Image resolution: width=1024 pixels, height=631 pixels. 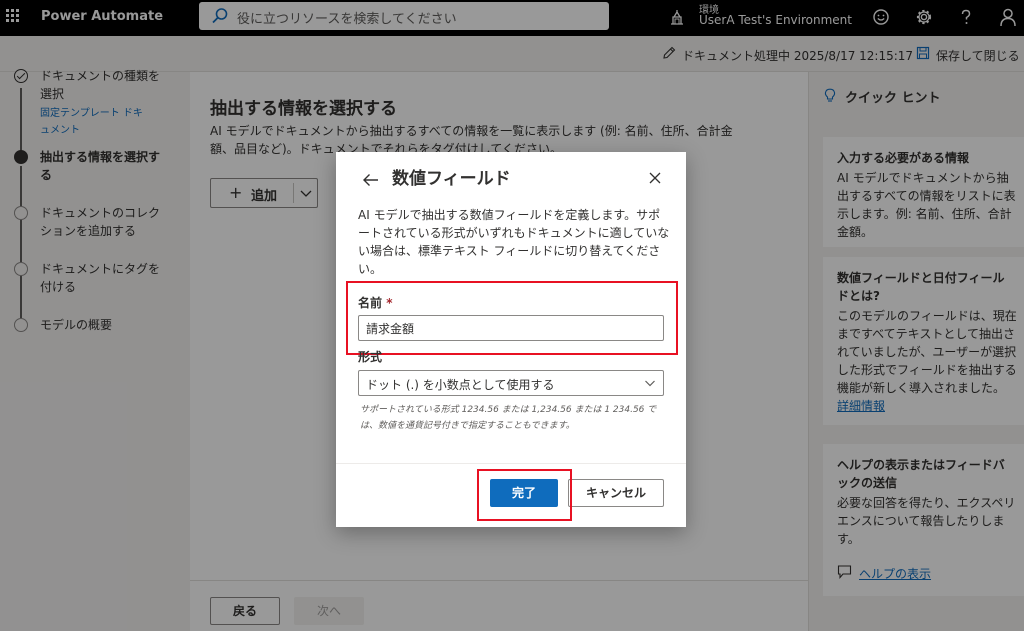 What do you see at coordinates (650, 383) in the screenshot?
I see `chevron-down-icon` at bounding box center [650, 383].